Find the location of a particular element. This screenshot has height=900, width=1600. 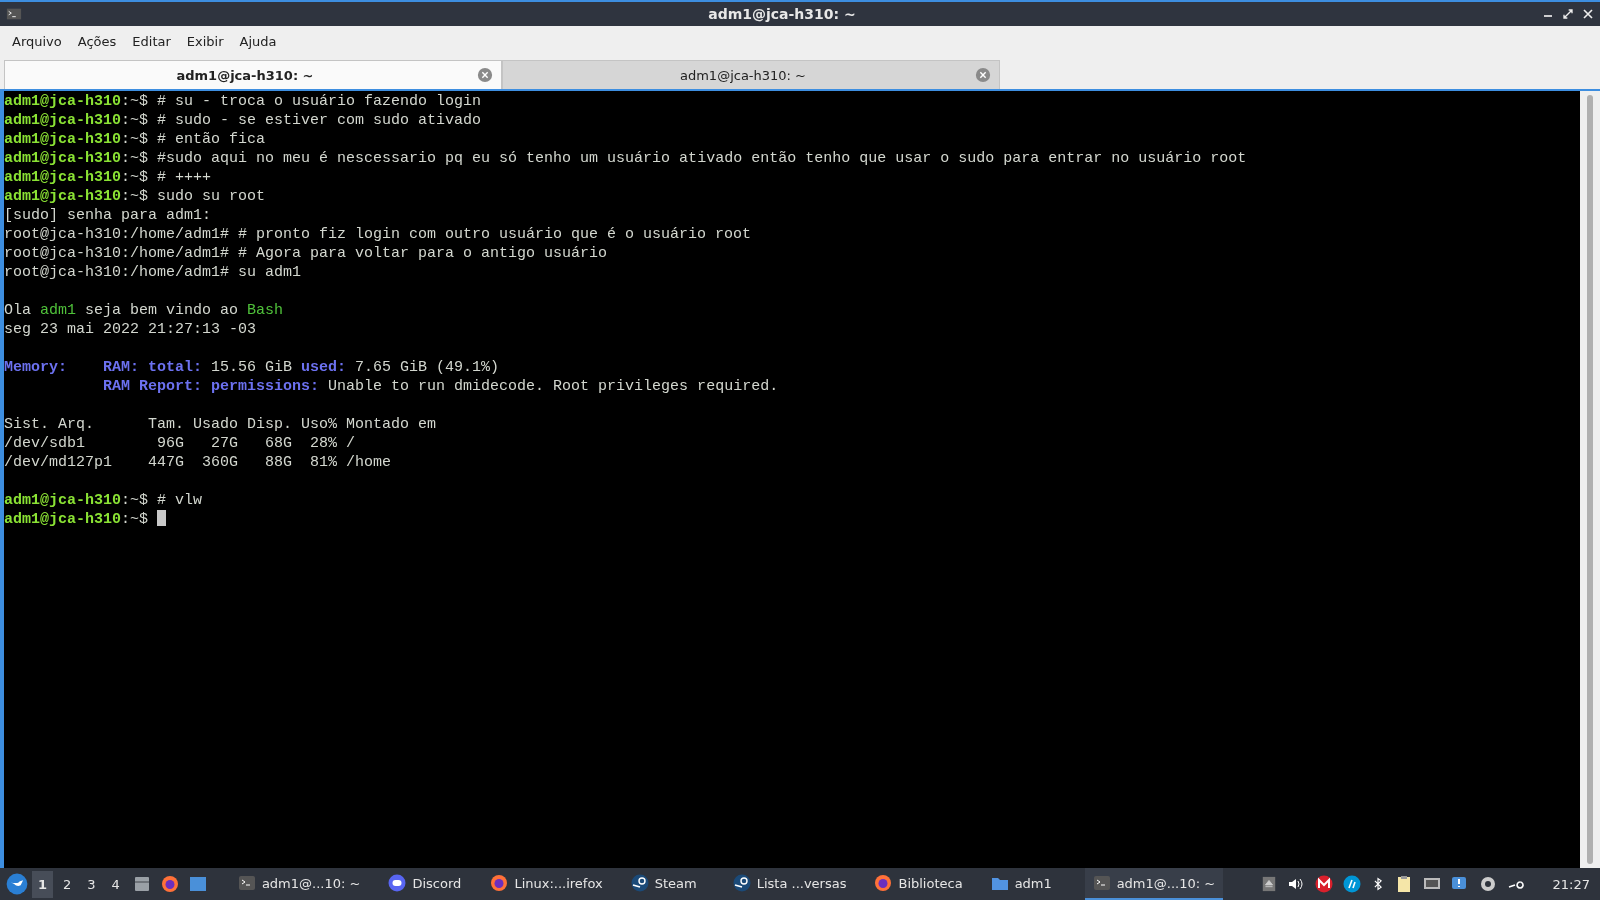

menu-item: Ajuda is located at coordinates (258, 41).